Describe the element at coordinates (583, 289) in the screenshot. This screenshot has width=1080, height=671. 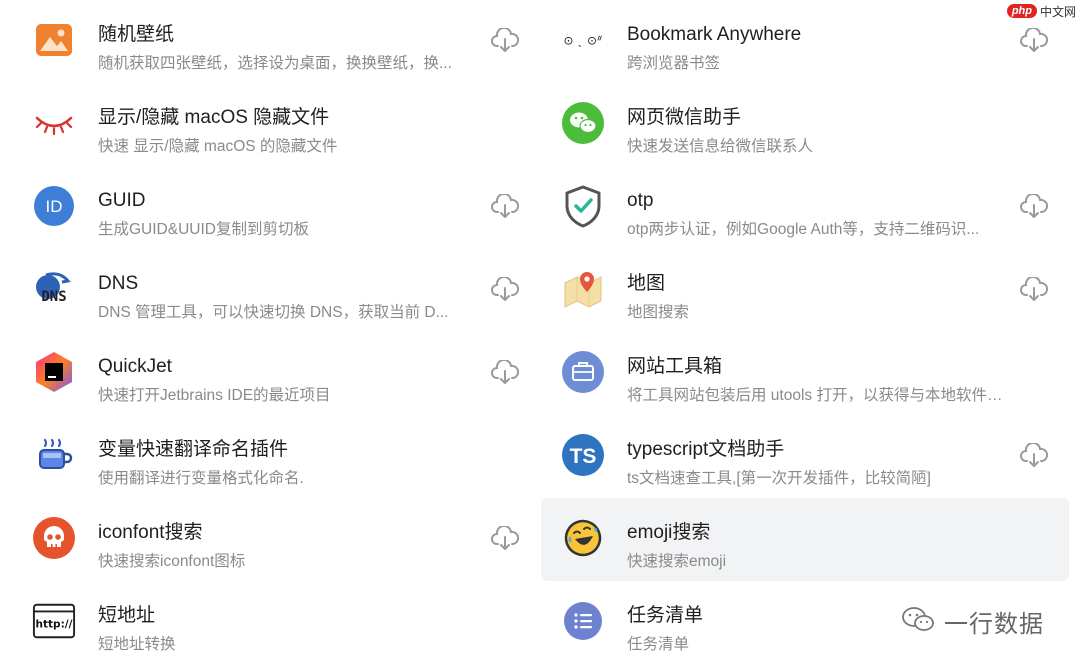
I see `map-pin-icon` at that location.